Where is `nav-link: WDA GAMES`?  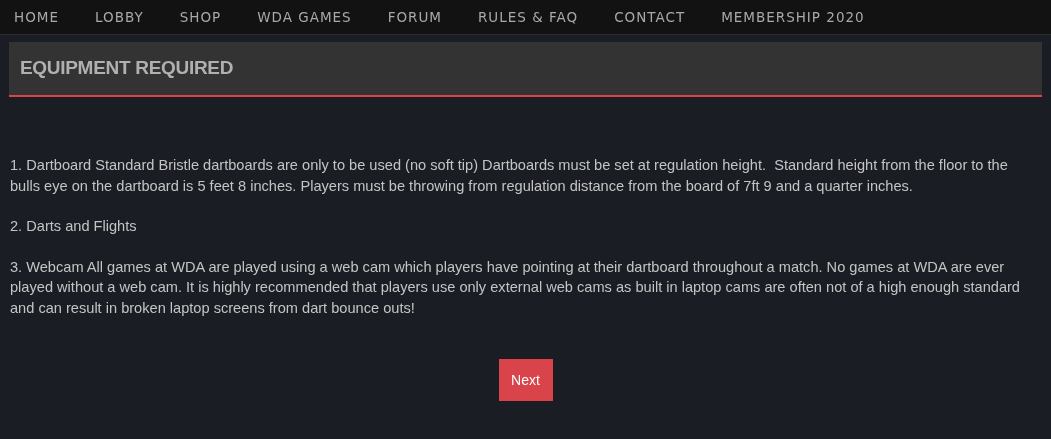
nav-link: WDA GAMES is located at coordinates (304, 17).